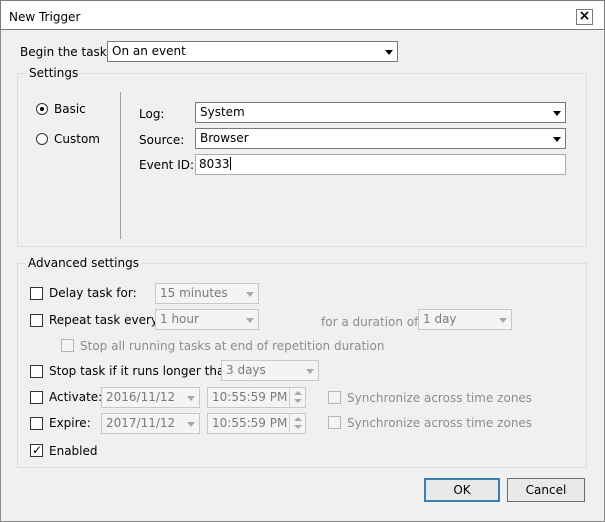 Image resolution: width=605 pixels, height=522 pixels. What do you see at coordinates (371, 322) in the screenshot?
I see `duration-label: for a duration of:` at bounding box center [371, 322].